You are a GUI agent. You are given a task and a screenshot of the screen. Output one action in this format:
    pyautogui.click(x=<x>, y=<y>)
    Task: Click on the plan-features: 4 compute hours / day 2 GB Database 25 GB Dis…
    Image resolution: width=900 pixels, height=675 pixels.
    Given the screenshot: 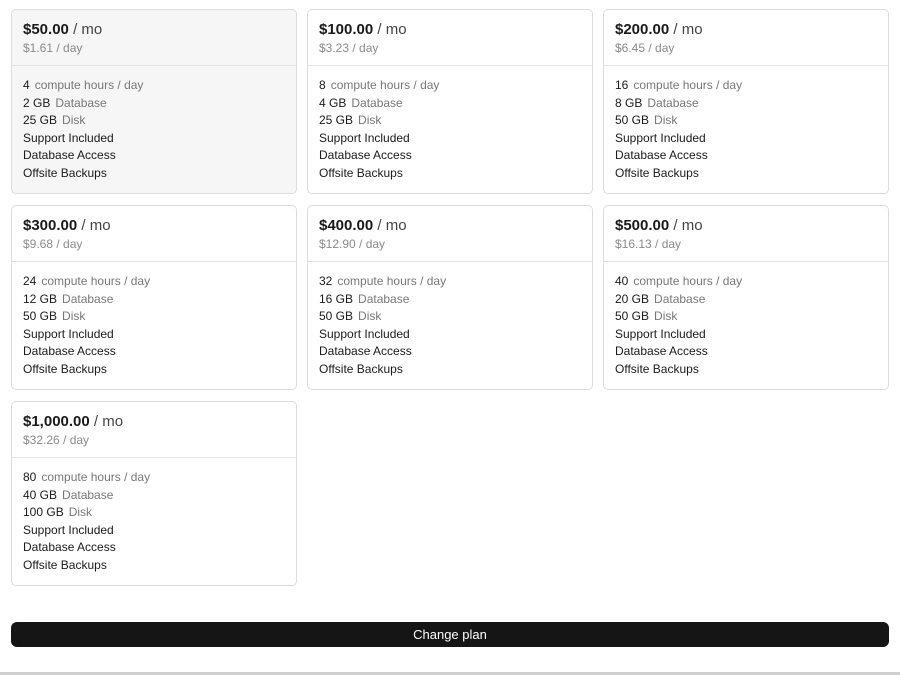 What is the action you would take?
    pyautogui.click(x=154, y=124)
    